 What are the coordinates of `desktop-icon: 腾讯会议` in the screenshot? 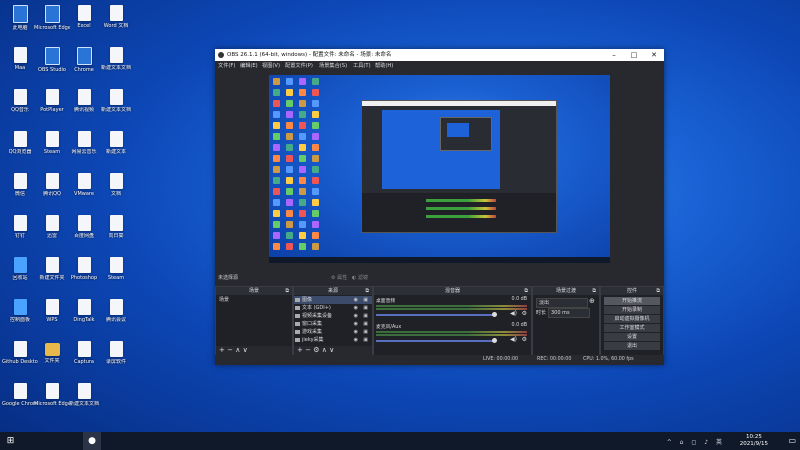 It's located at (116, 316).